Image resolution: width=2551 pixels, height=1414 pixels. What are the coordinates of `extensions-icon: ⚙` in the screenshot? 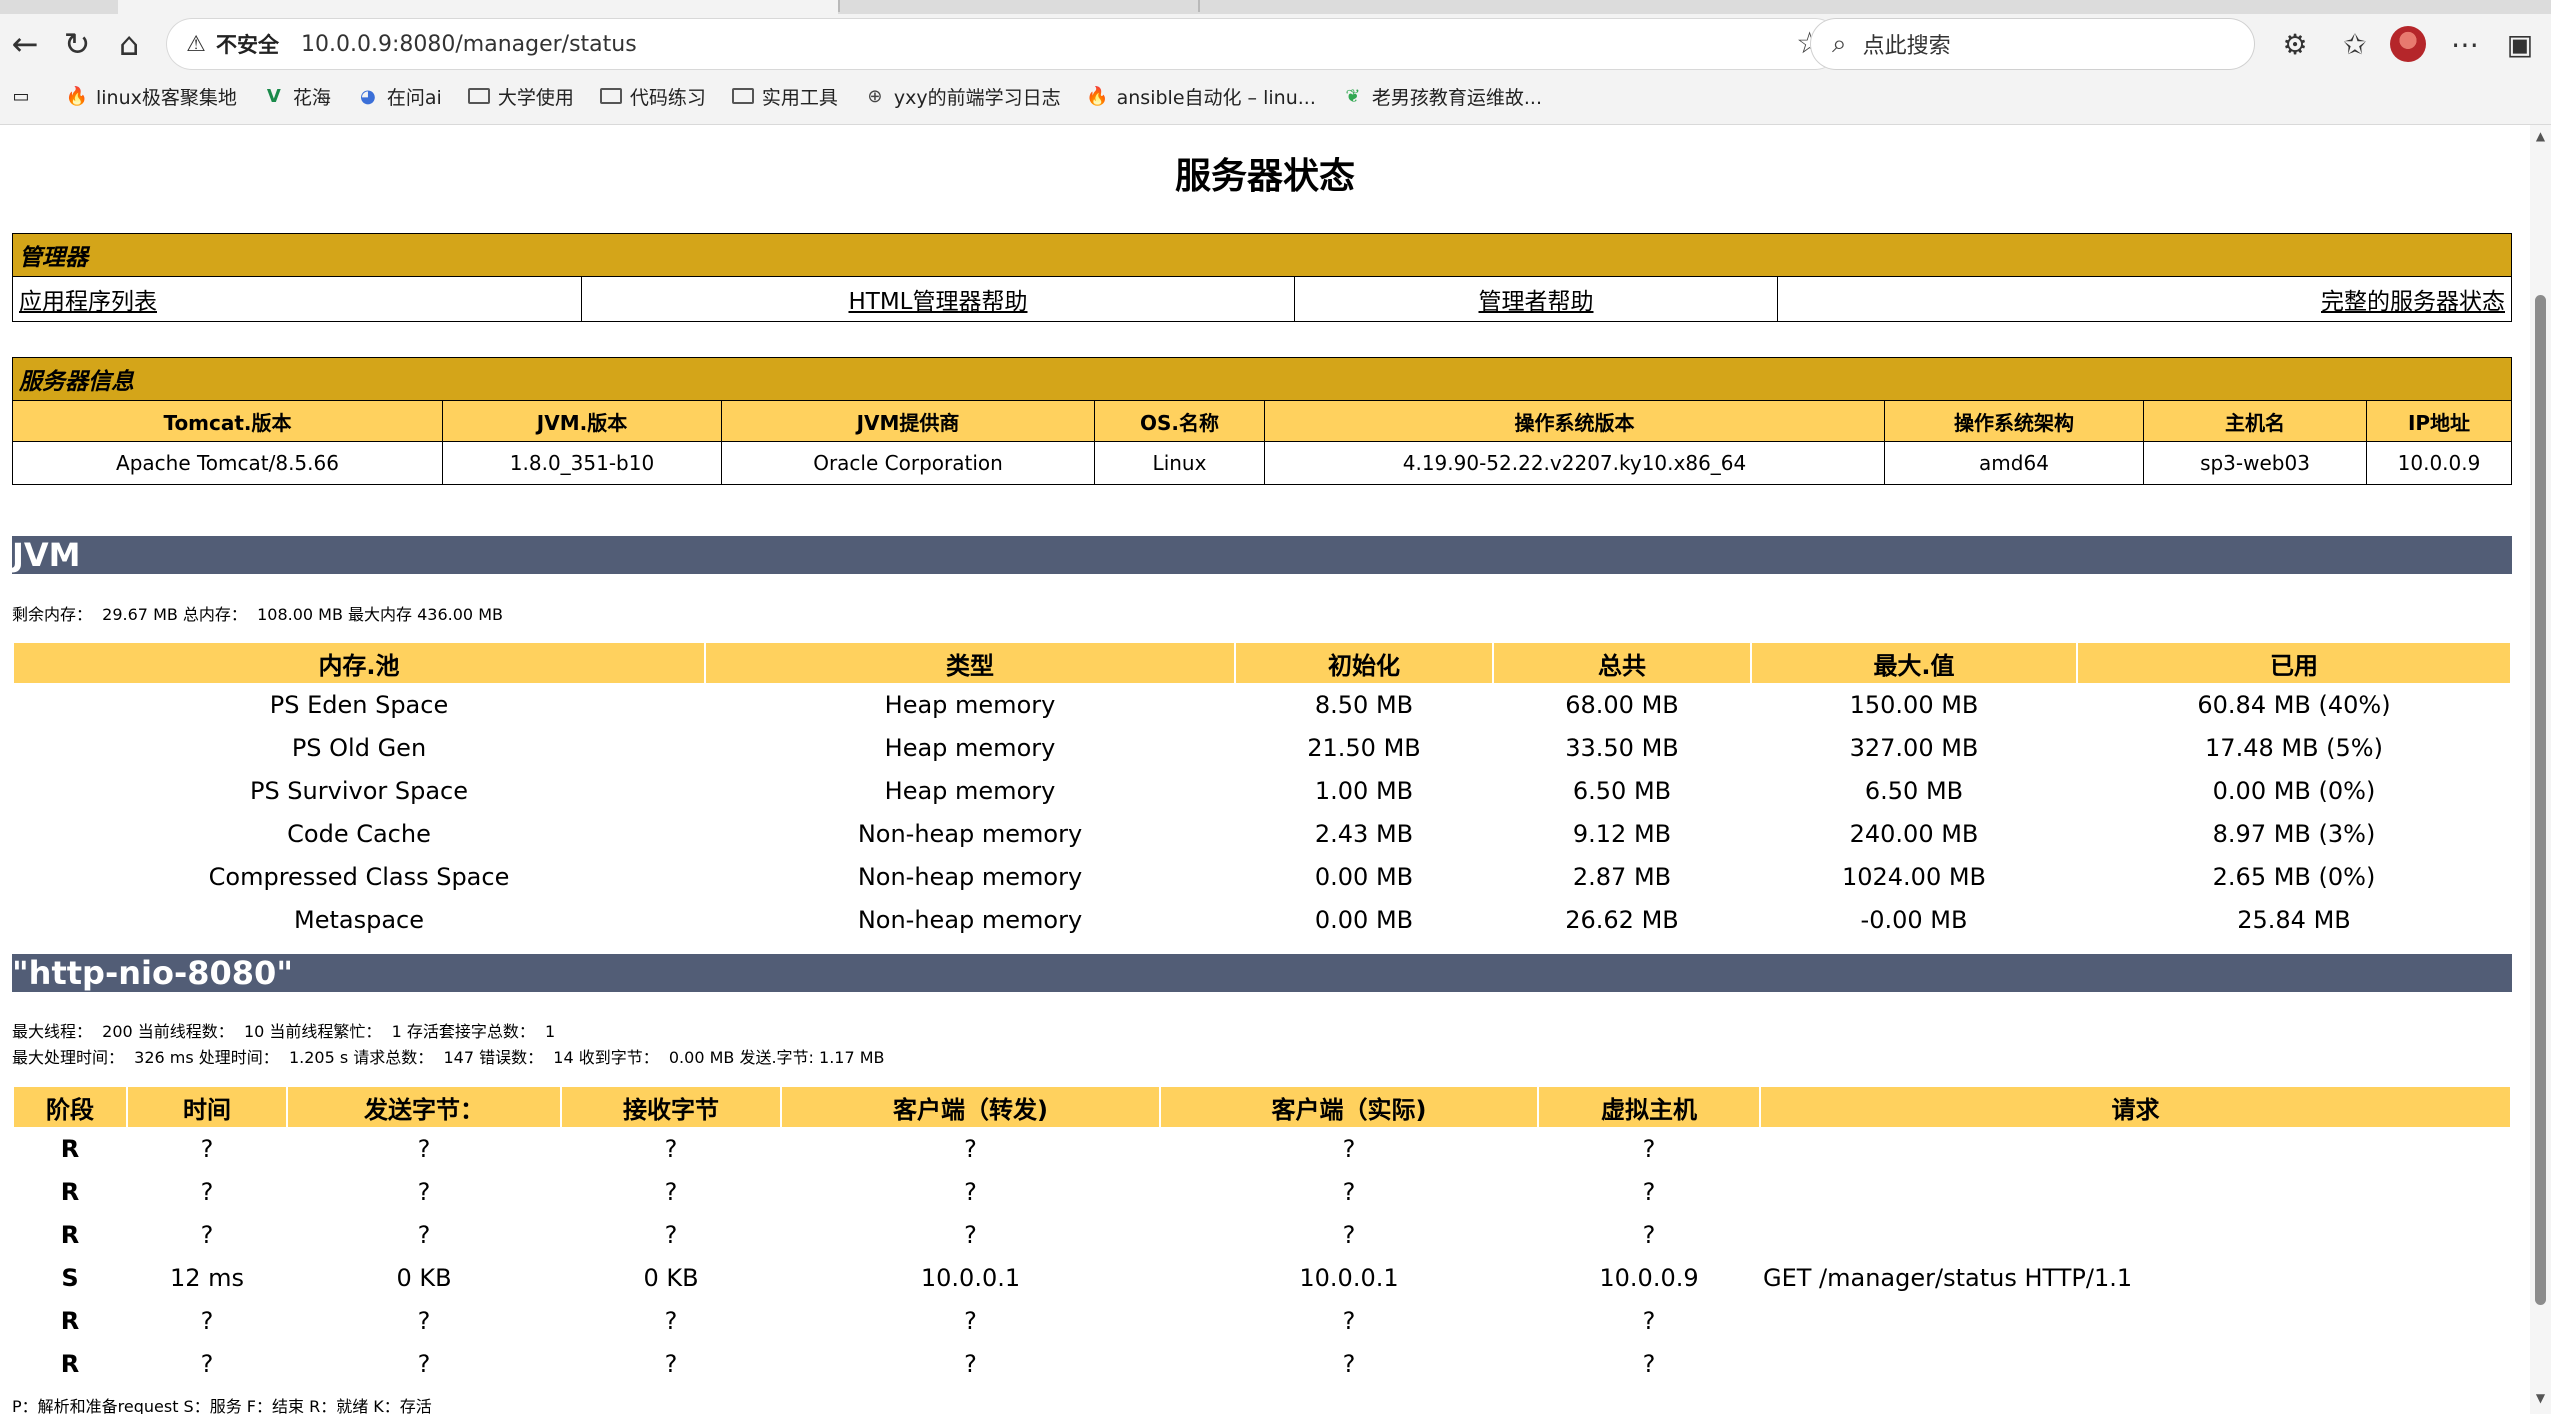 It's located at (2295, 44).